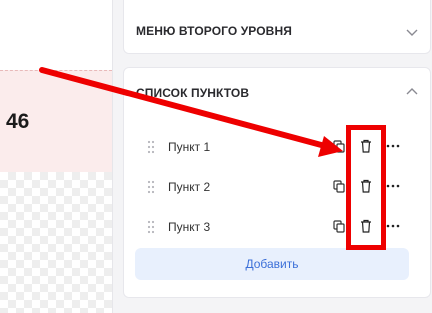 The image size is (432, 313). What do you see at coordinates (193, 93) in the screenshot?
I see `items-list-title: СПИСОК ПУНКТОВ` at bounding box center [193, 93].